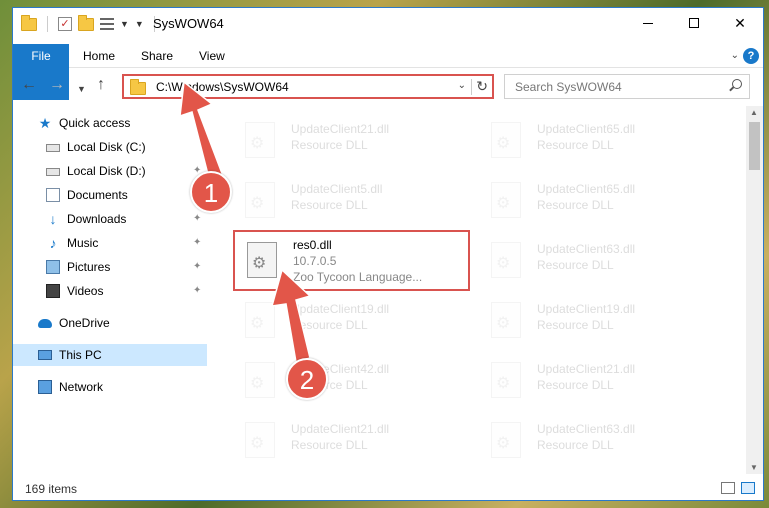 The width and height of the screenshot is (769, 508). What do you see at coordinates (245, 221) in the screenshot?
I see `annotation-layer` at bounding box center [245, 221].